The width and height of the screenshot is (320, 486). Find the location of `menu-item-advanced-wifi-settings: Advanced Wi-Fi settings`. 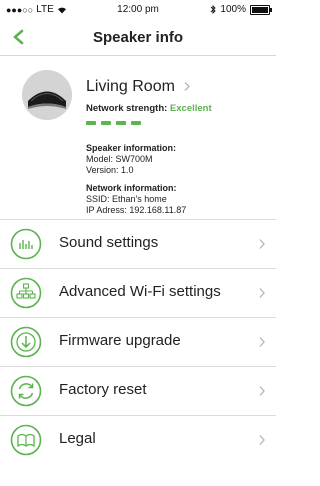

menu-item-advanced-wifi-settings: Advanced Wi-Fi settings is located at coordinates (138, 293).